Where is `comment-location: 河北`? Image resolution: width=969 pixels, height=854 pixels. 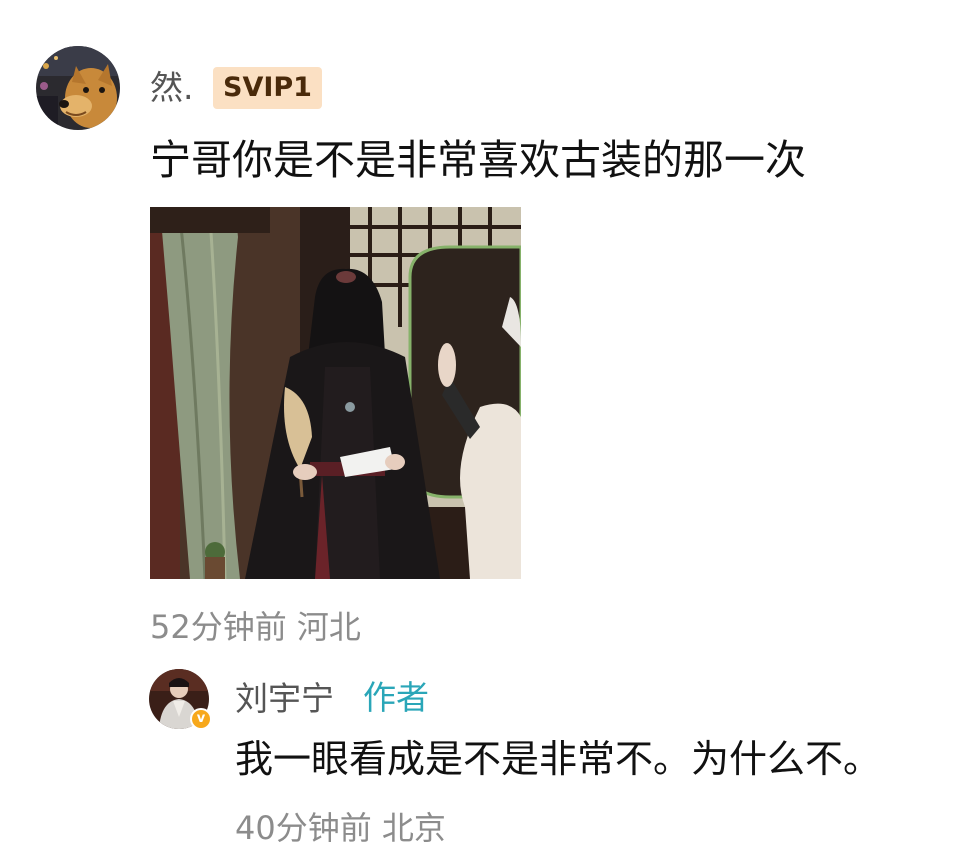
comment-location: 河北 is located at coordinates (328, 627).